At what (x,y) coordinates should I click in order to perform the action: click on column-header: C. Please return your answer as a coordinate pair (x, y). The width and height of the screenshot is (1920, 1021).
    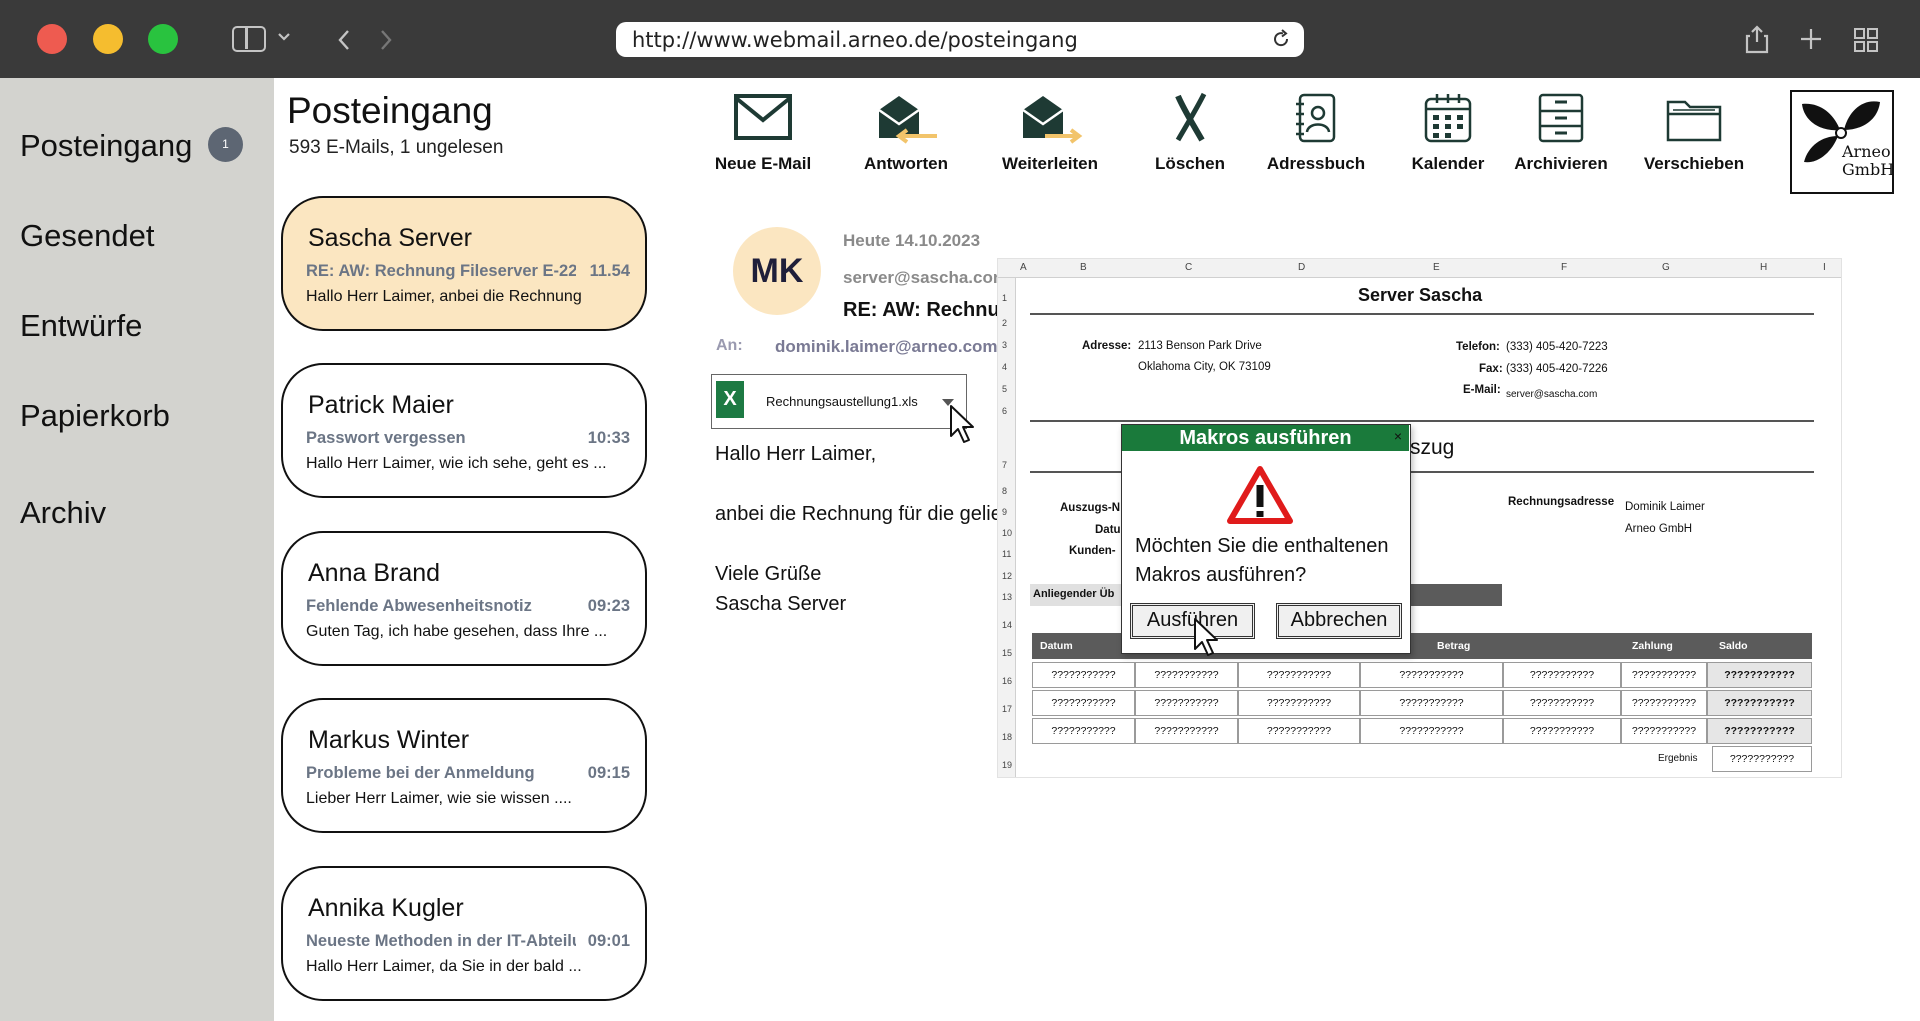
    Looking at the image, I should click on (1189, 267).